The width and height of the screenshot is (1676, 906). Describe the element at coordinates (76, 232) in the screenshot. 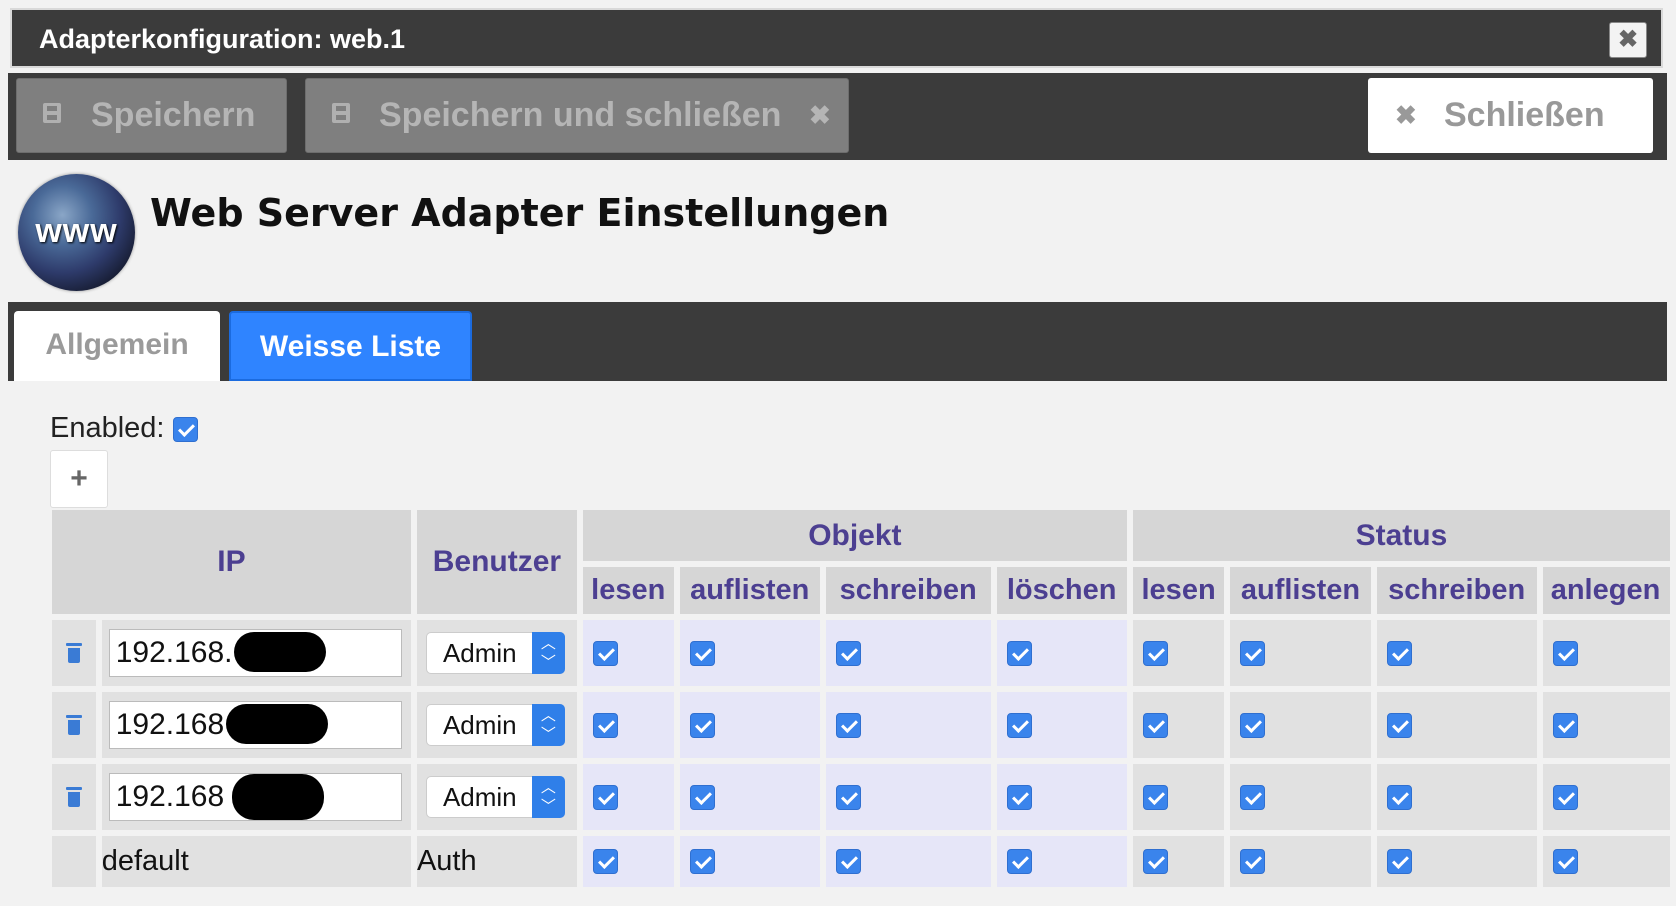

I see `adapter-logo: www` at that location.